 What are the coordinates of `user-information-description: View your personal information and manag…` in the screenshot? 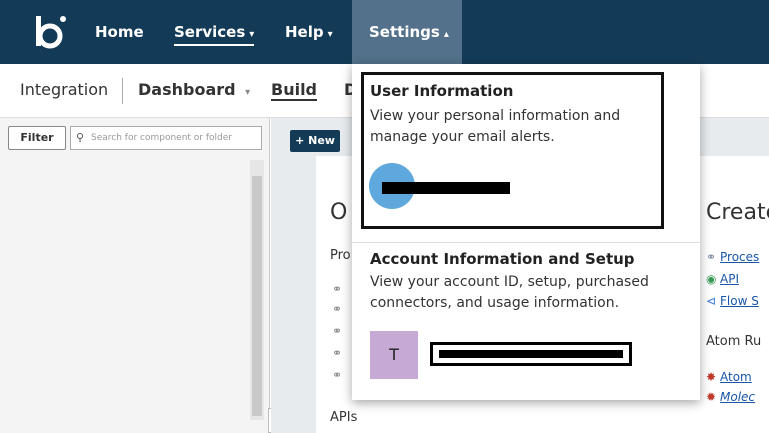 It's located at (495, 126).